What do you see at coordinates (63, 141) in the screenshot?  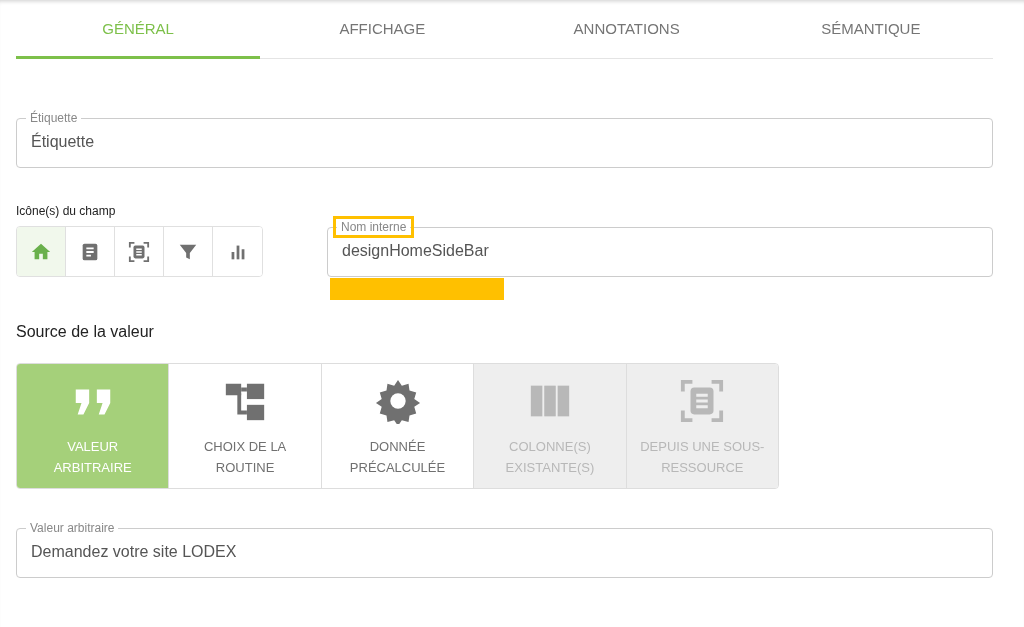 I see `field-value: Étiquette` at bounding box center [63, 141].